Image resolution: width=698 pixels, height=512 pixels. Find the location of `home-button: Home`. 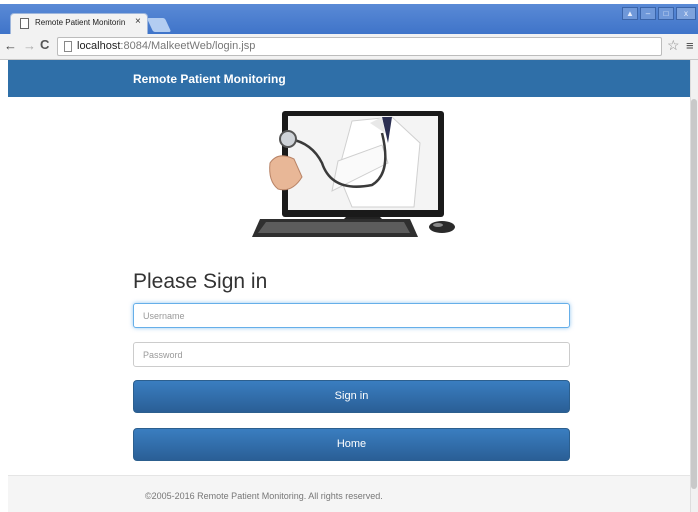

home-button: Home is located at coordinates (351, 444).